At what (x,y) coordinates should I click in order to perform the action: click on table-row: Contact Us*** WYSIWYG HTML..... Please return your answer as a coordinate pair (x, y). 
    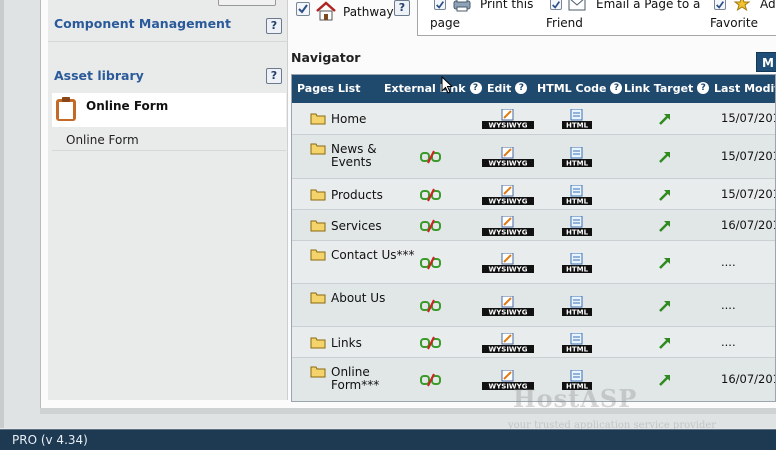
    Looking at the image, I should click on (533, 262).